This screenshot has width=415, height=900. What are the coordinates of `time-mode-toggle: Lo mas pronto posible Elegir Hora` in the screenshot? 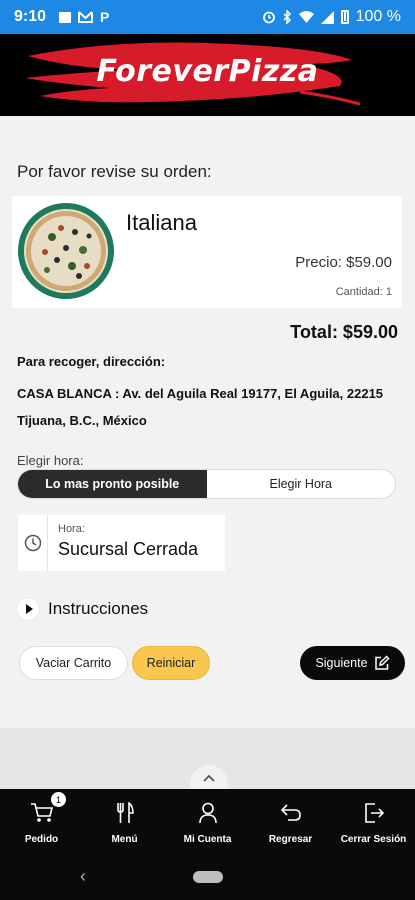 It's located at (206, 484).